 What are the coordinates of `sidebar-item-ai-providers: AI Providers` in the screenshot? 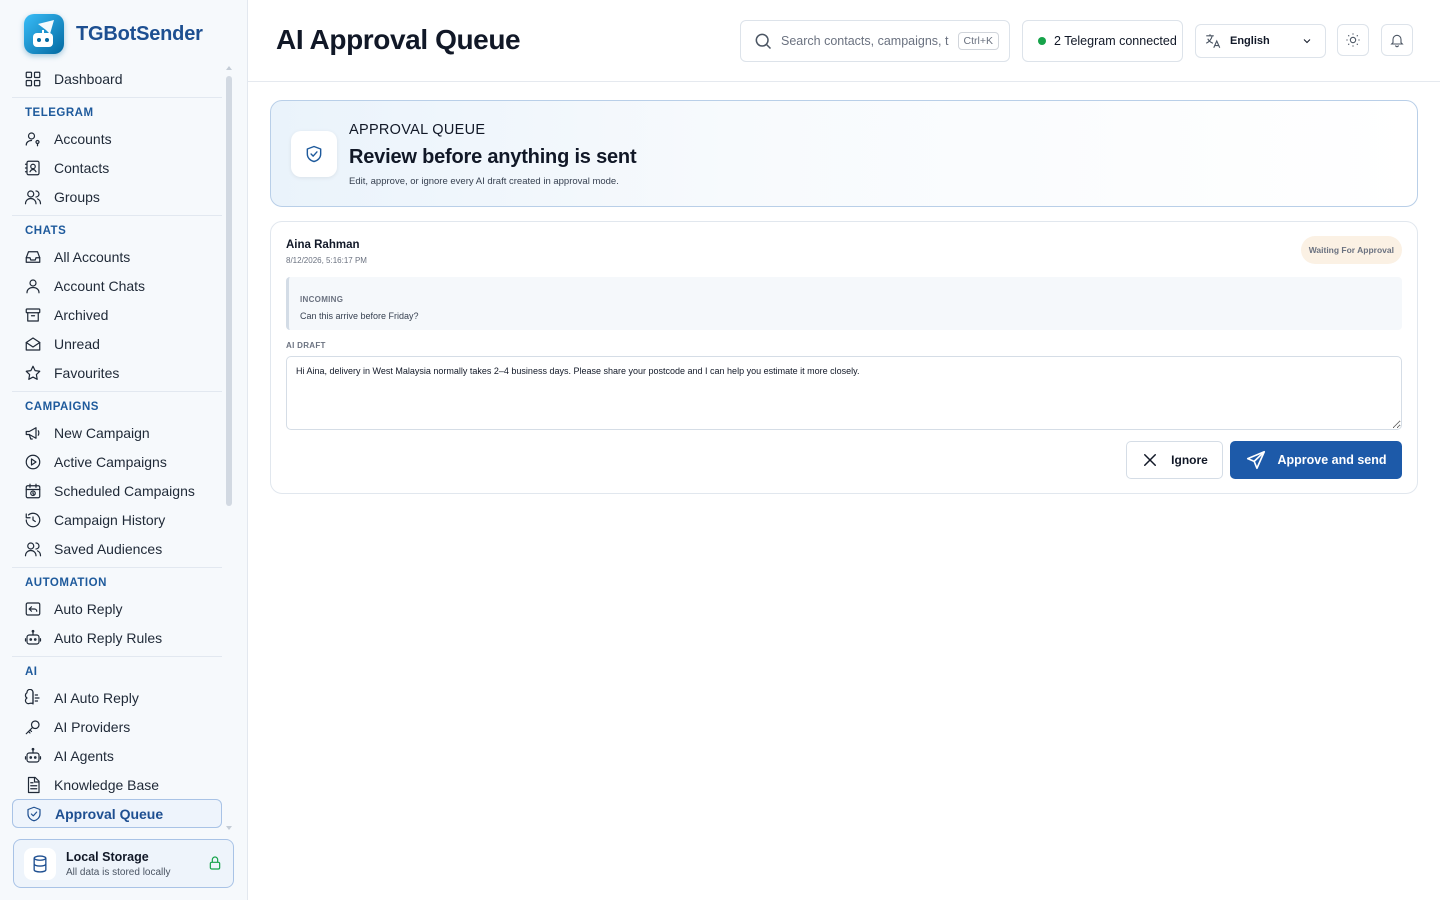 It's located at (117, 726).